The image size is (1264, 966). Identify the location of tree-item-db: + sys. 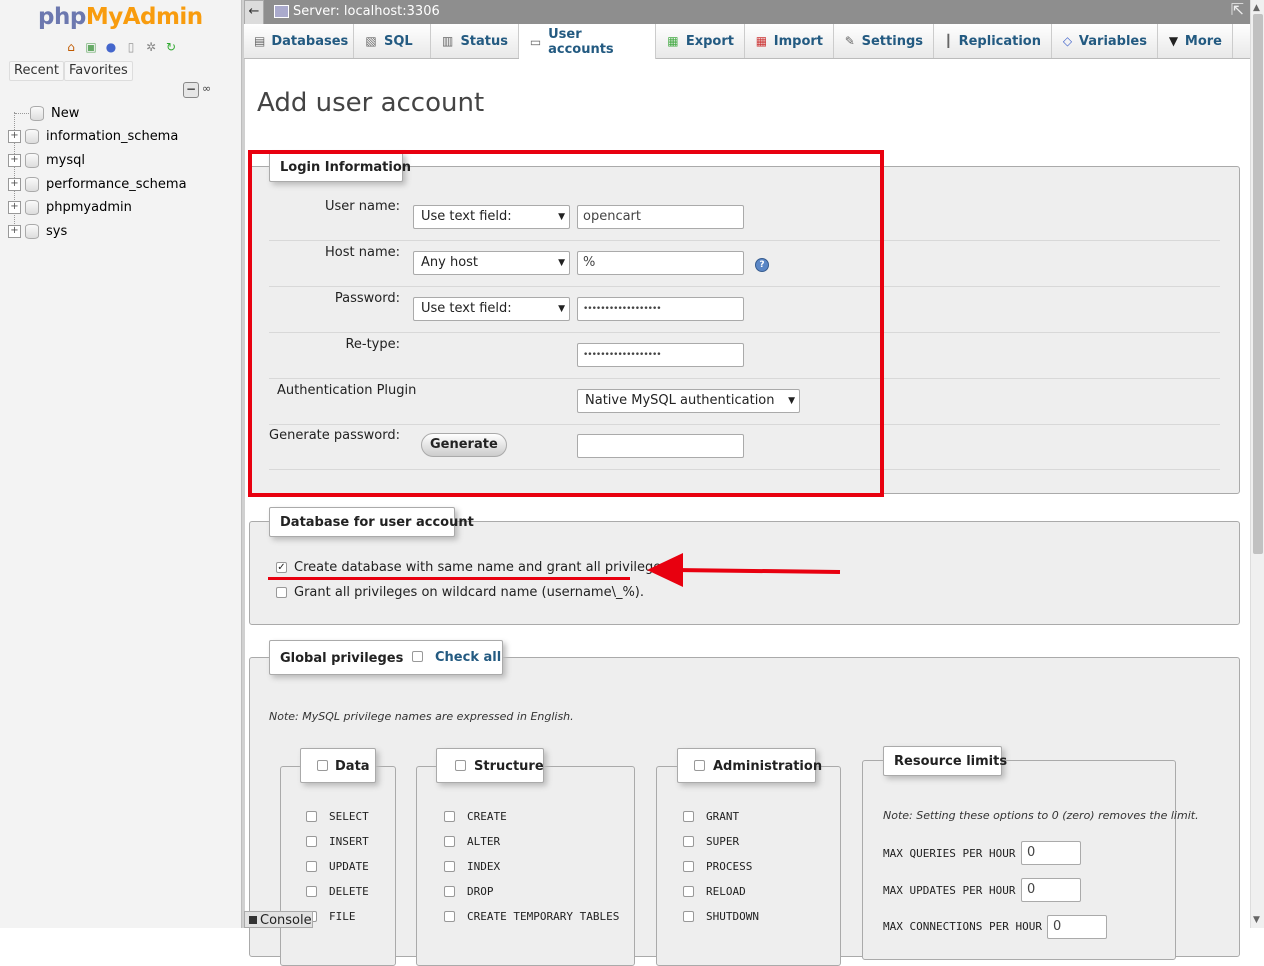
(37, 231).